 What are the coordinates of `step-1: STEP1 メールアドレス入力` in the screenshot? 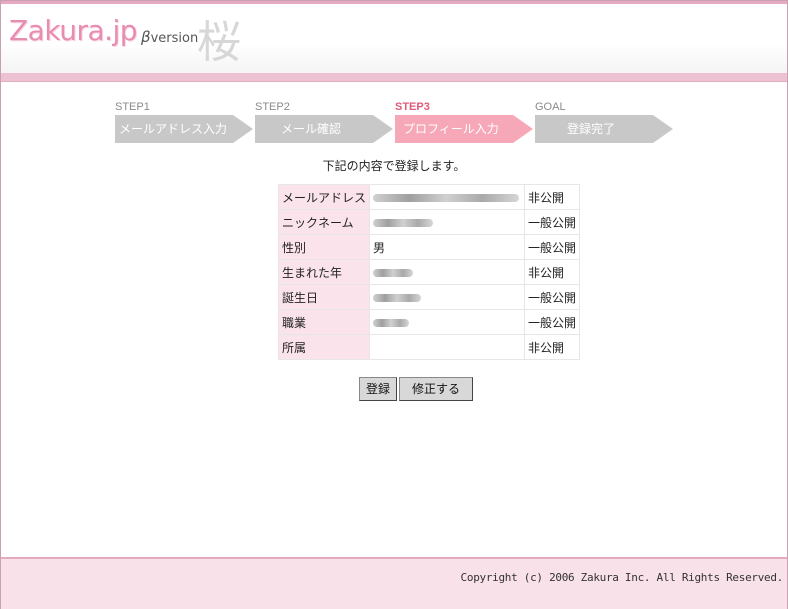 It's located at (184, 121).